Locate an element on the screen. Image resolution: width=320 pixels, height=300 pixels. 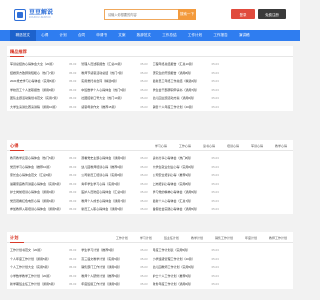
article-title-link: 月度工作计划表（实用5篇） is located at coordinates (172, 250).